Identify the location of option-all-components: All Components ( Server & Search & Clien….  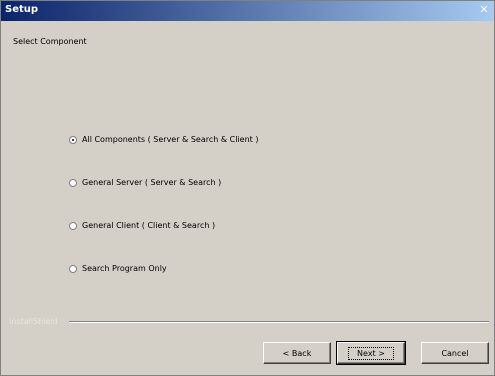
(163, 139).